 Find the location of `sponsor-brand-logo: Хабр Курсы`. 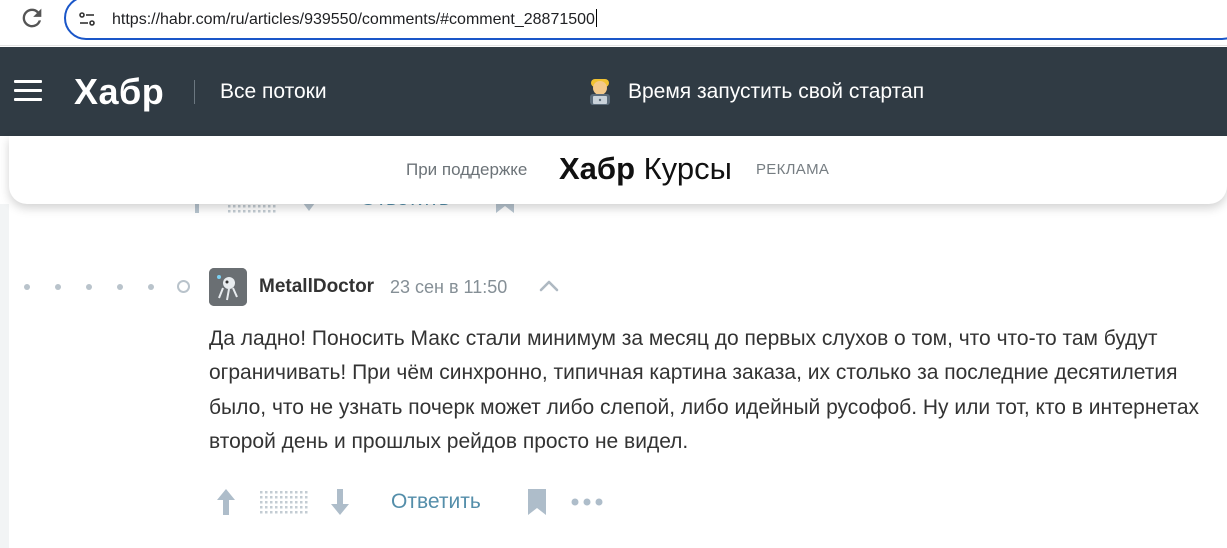

sponsor-brand-logo: Хабр Курсы is located at coordinates (645, 169).